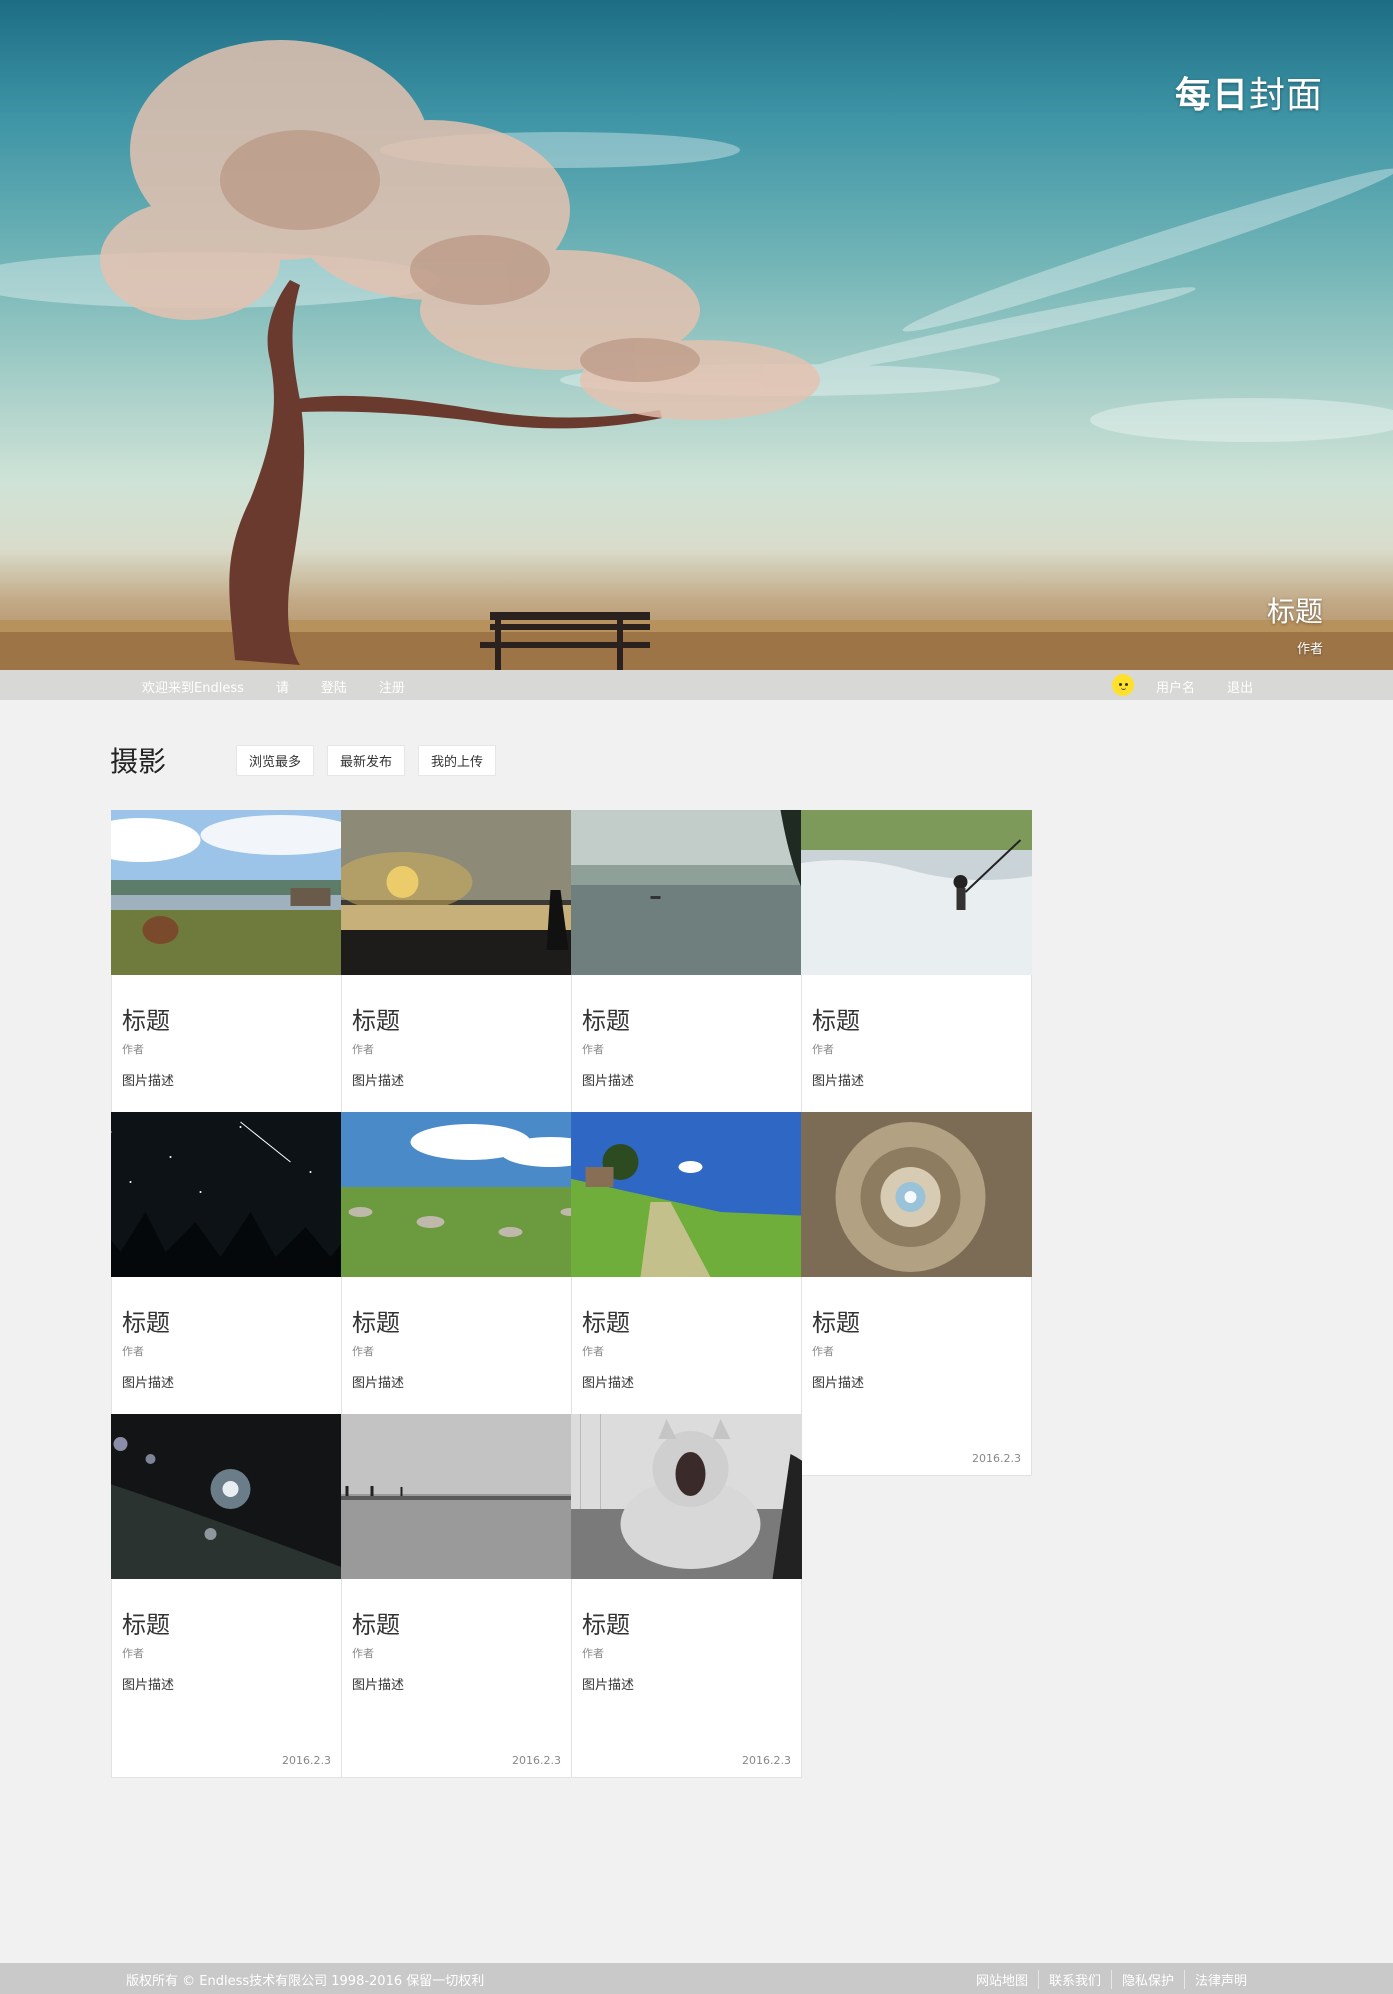 The width and height of the screenshot is (1393, 1994). I want to click on filter-my-uploads-button: 我的上传, so click(457, 760).